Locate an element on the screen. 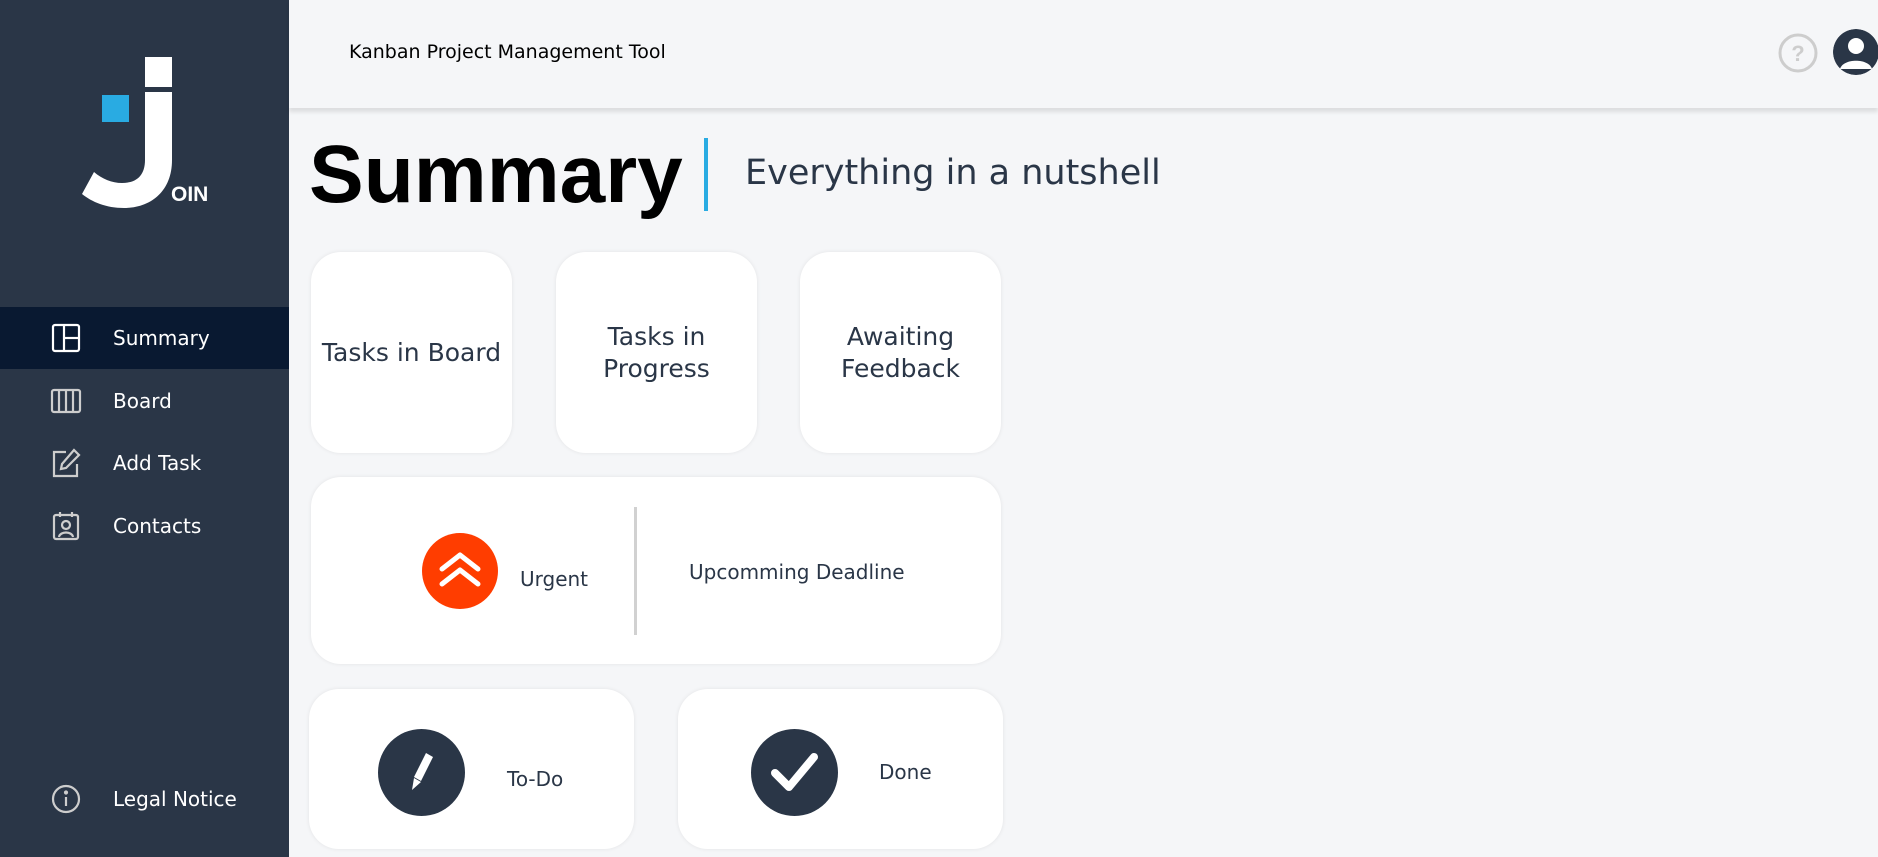 This screenshot has width=1878, height=857. tasks-in-board-card: Tasks in Board is located at coordinates (411, 352).